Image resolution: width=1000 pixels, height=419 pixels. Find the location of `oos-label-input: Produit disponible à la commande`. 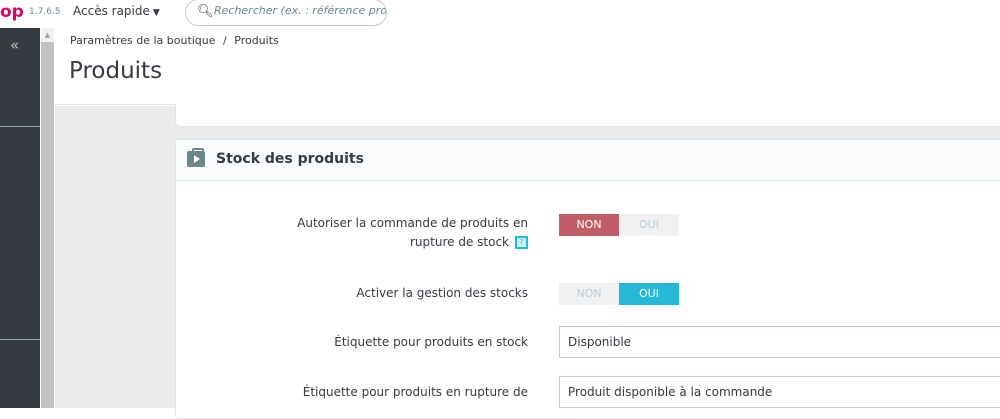

oos-label-input: Produit disponible à la commande is located at coordinates (779, 392).